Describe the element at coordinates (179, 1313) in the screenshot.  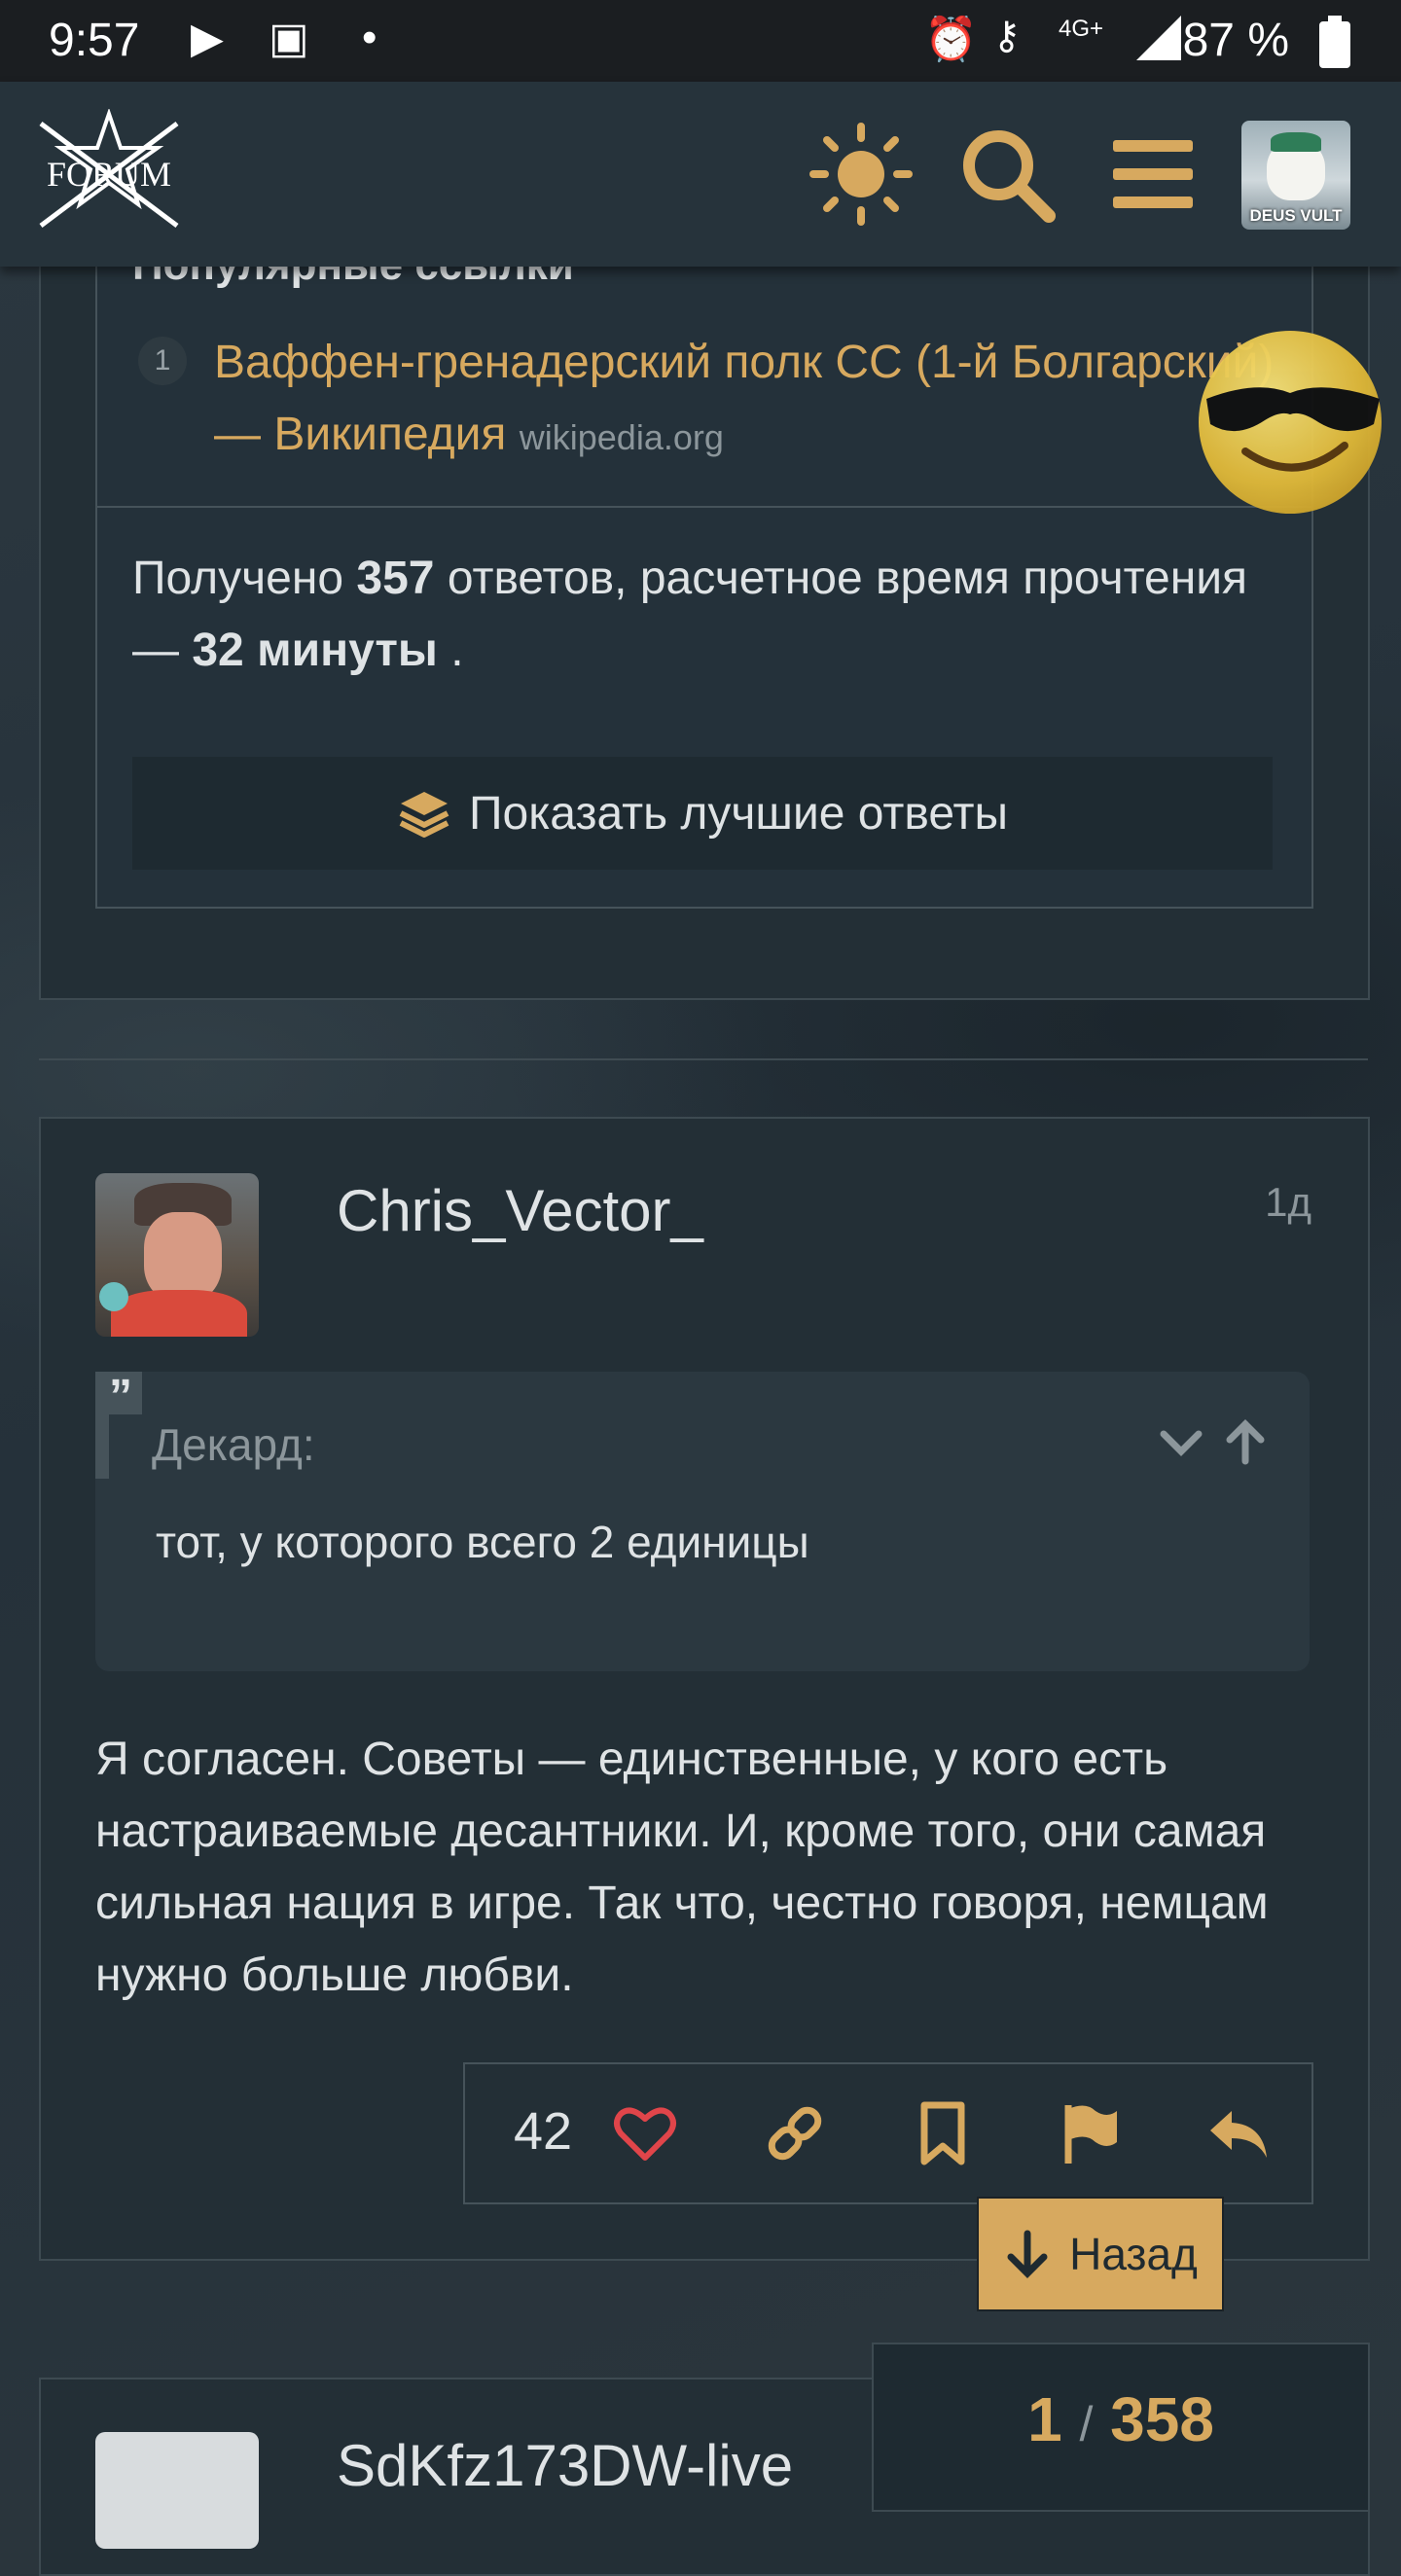
I see `avatar-shirt-shape` at that location.